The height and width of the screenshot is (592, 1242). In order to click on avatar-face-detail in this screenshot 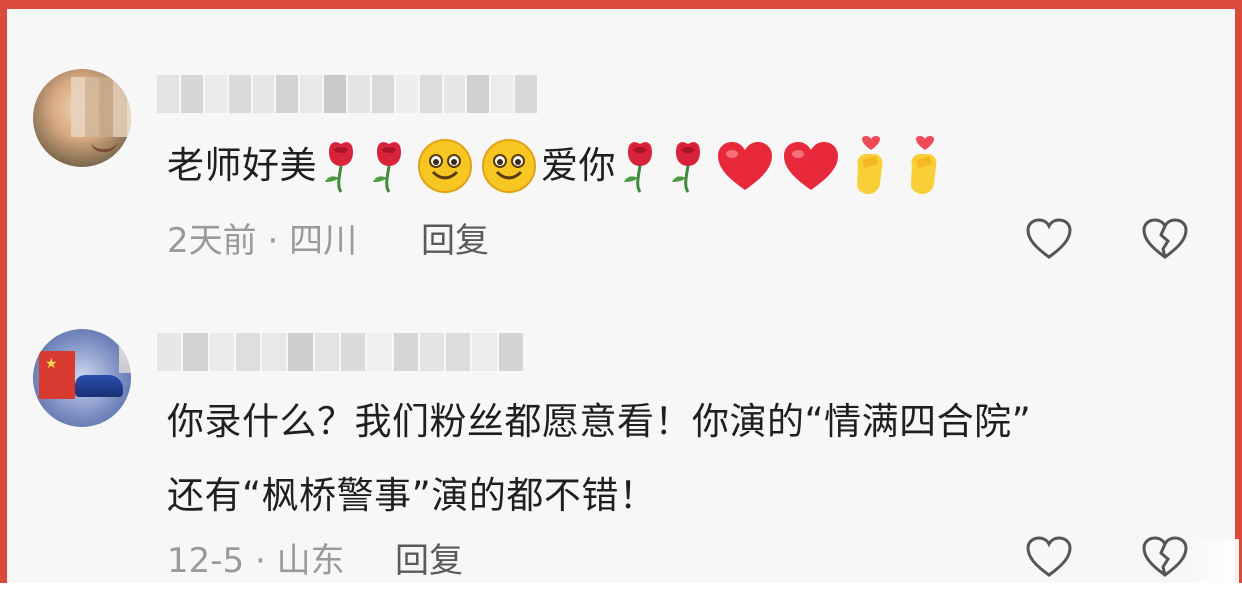, I will do `click(104, 146)`.